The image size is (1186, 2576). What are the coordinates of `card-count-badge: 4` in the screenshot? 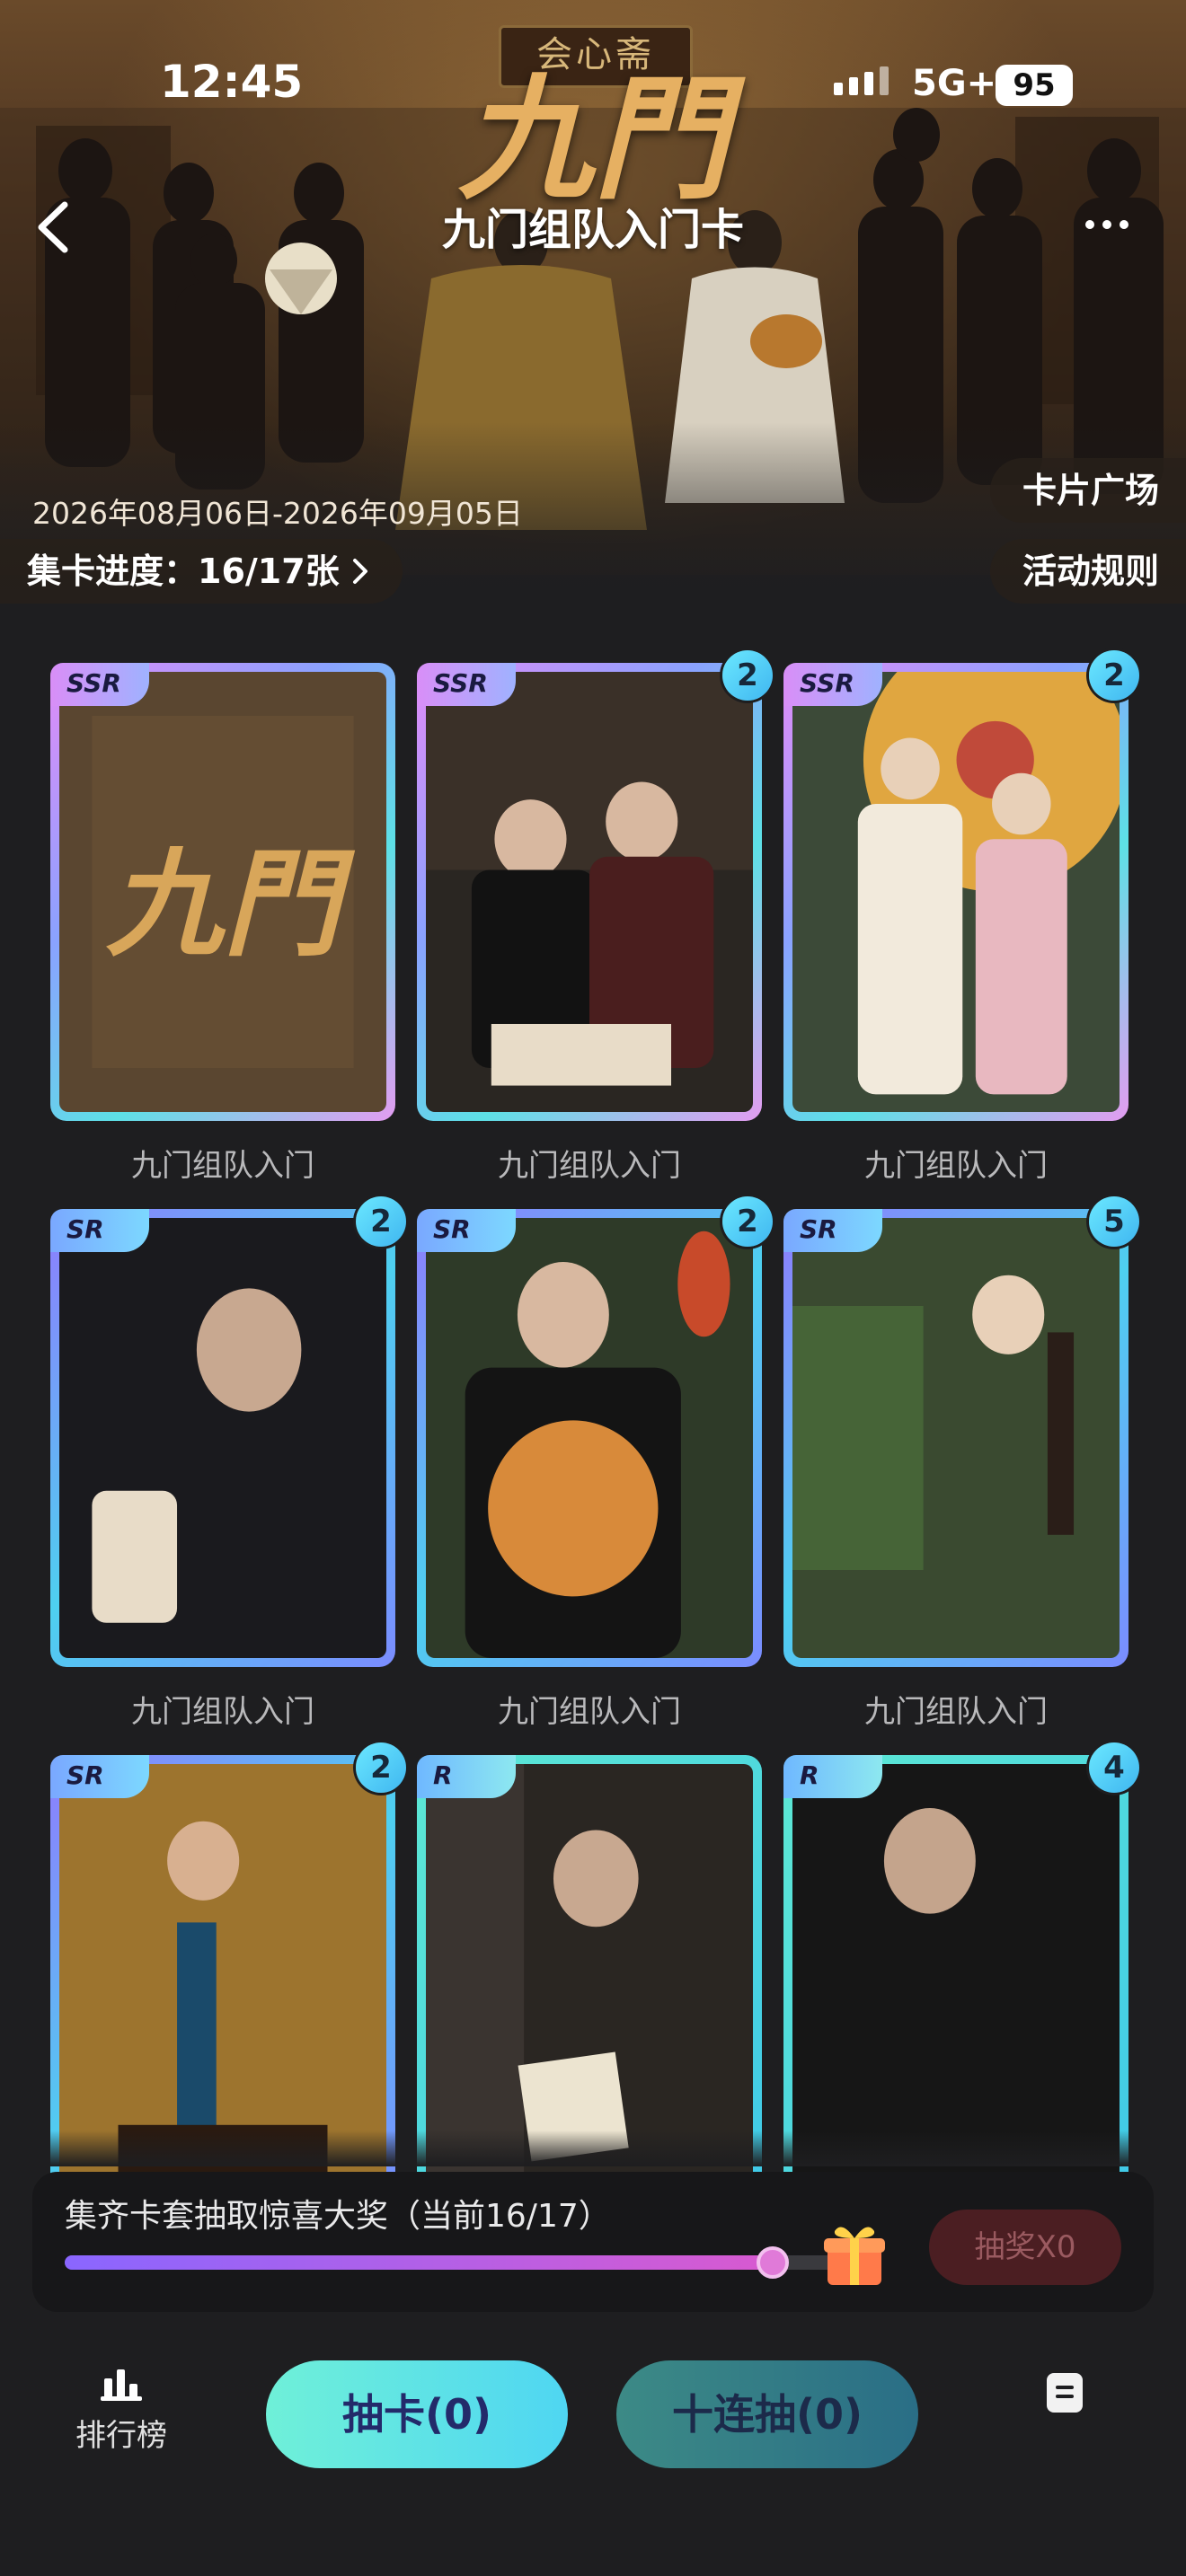 It's located at (1114, 1767).